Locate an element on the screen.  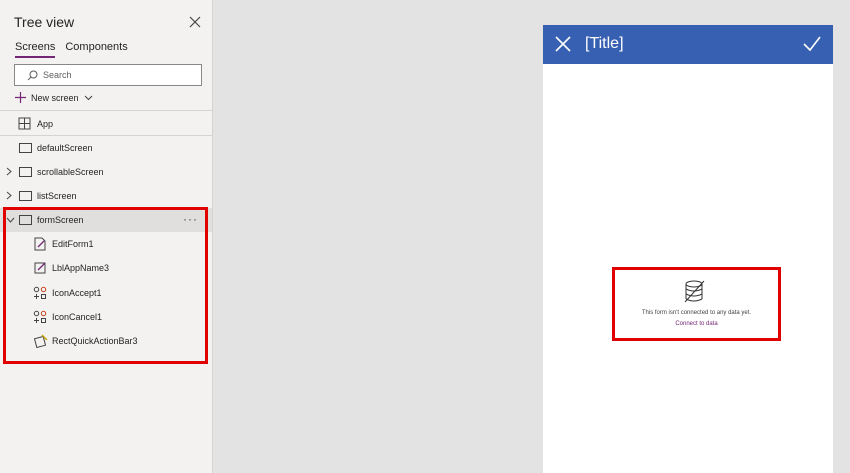
search-input: Search is located at coordinates (108, 75).